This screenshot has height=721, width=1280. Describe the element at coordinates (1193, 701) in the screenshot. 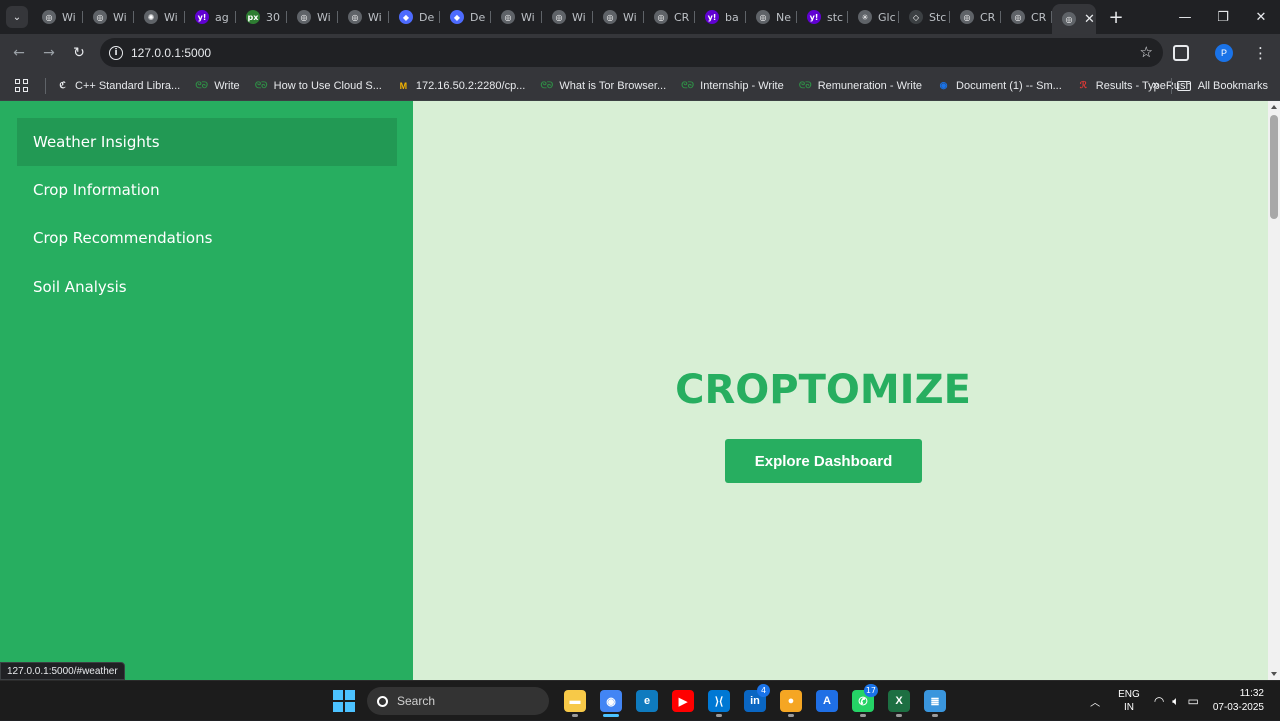

I see `battery-icon: ▭` at that location.